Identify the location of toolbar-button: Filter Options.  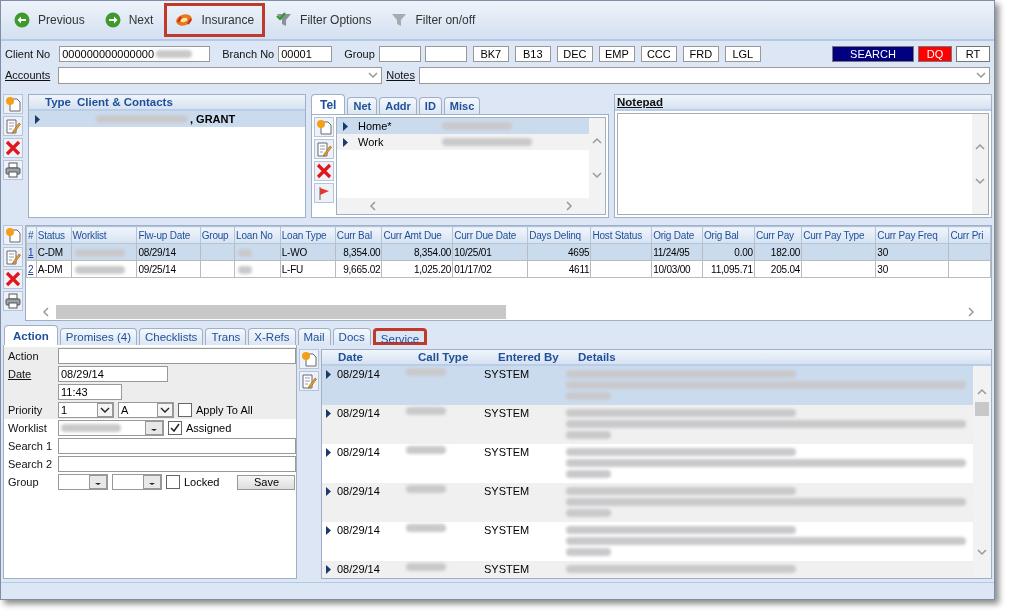
(324, 20).